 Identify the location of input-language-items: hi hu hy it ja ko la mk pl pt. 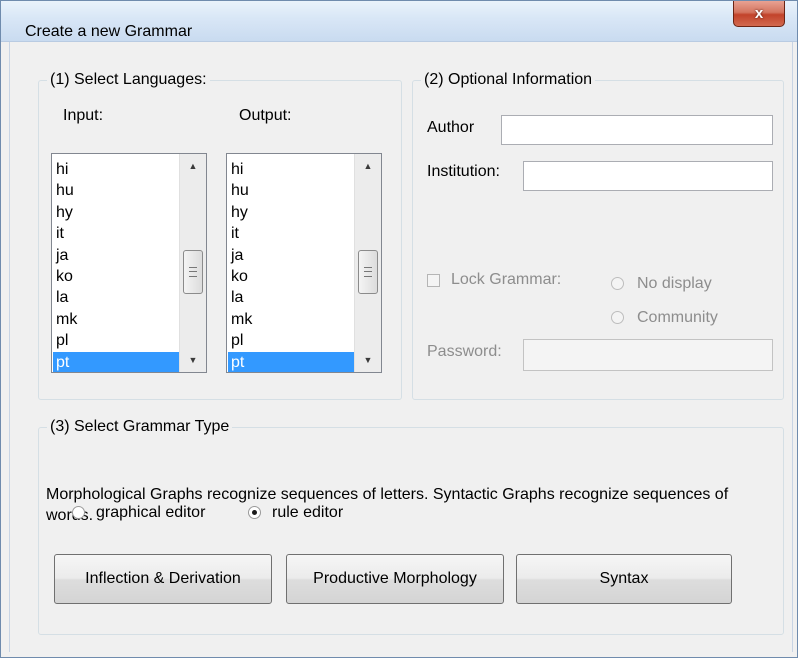
(116, 265).